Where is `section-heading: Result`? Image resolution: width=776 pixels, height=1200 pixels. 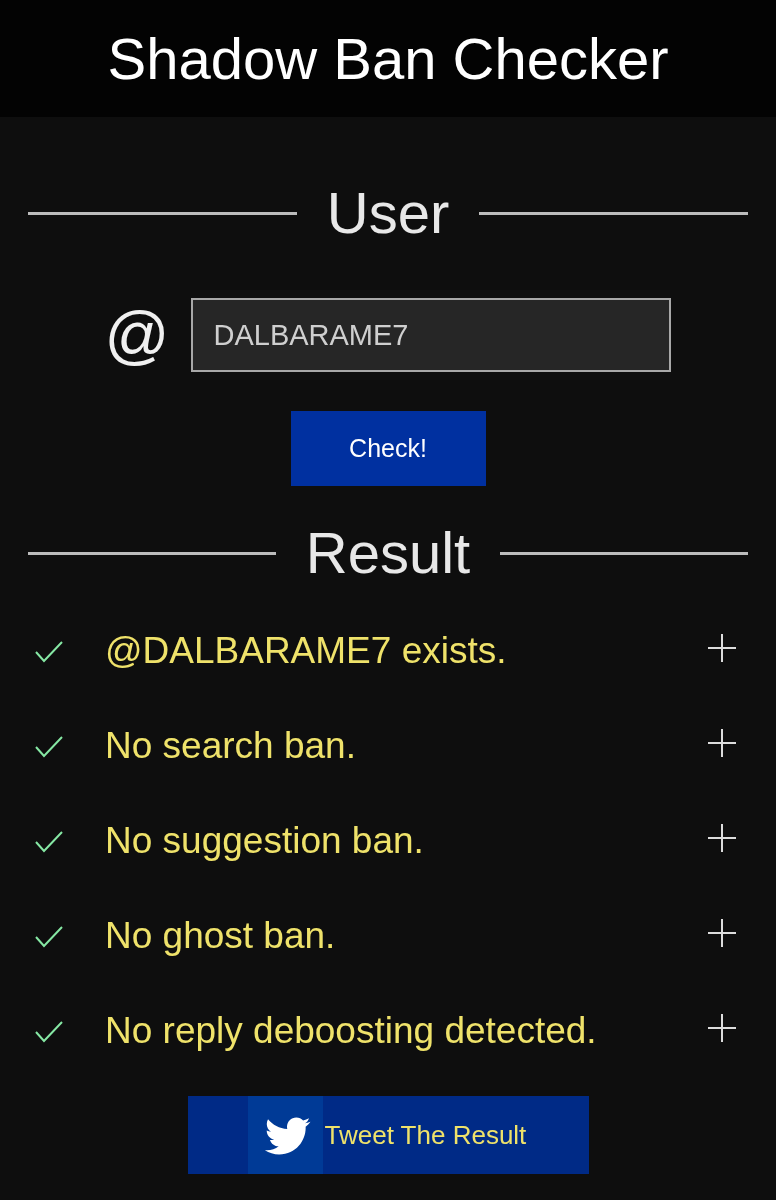
section-heading: Result is located at coordinates (388, 553).